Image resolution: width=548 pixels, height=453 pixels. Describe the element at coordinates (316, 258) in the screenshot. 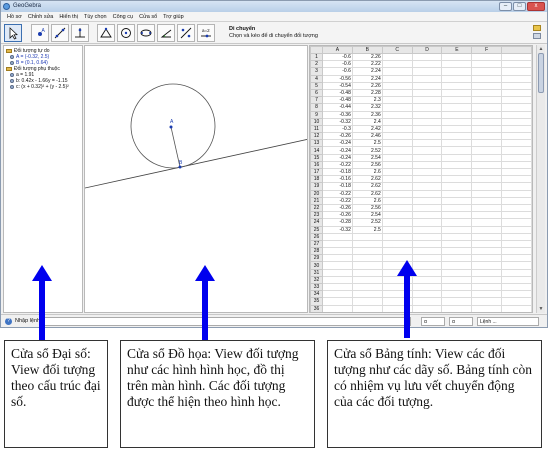

I see `row-header: 29` at that location.